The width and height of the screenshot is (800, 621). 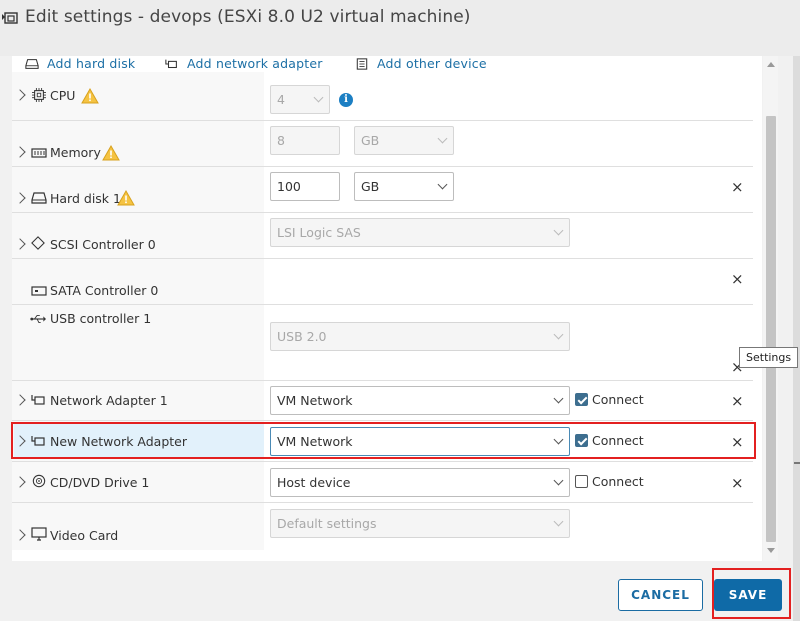 What do you see at coordinates (289, 186) in the screenshot?
I see `hard-disk-size-value: 100` at bounding box center [289, 186].